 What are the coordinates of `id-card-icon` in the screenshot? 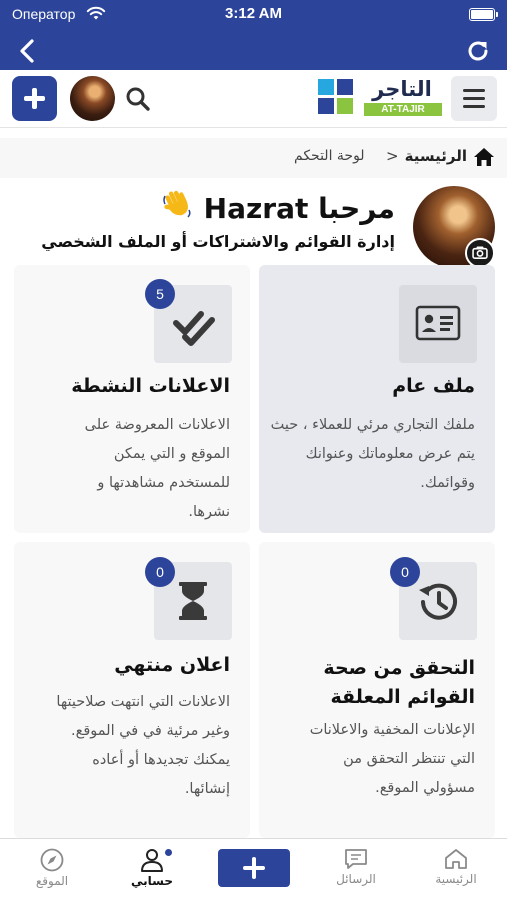 It's located at (438, 323).